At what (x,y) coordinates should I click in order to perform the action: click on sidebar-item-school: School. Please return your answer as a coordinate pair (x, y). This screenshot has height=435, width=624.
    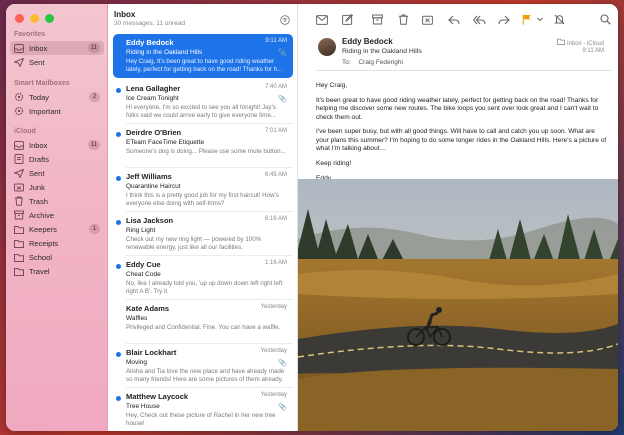
    Looking at the image, I should click on (57, 257).